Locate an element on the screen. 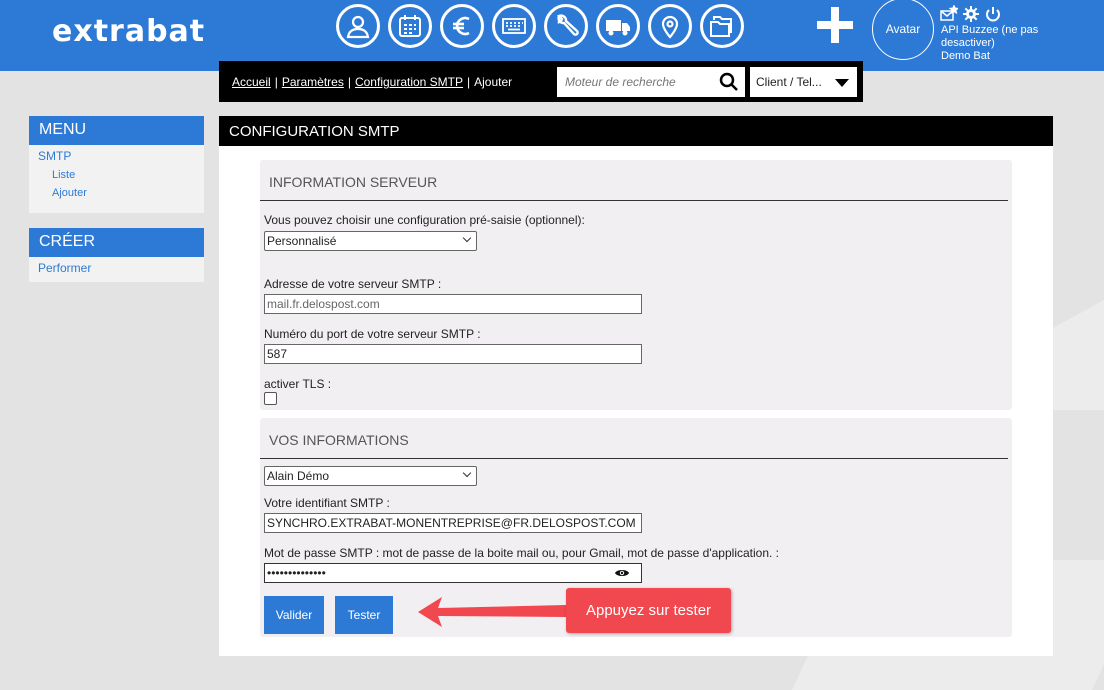 The width and height of the screenshot is (1104, 690). preset-select: Personnalisé is located at coordinates (370, 241).